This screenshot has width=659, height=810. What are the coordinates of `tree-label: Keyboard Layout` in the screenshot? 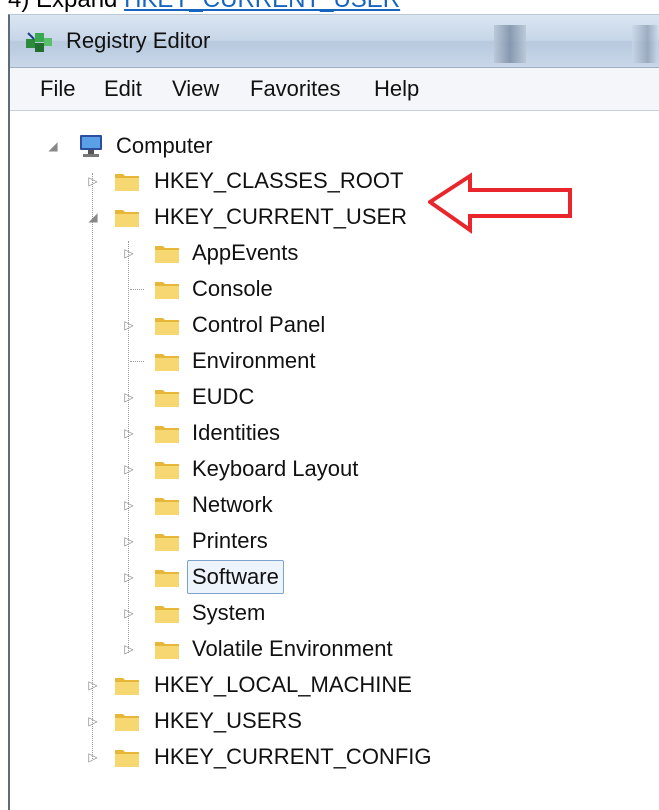 It's located at (275, 468).